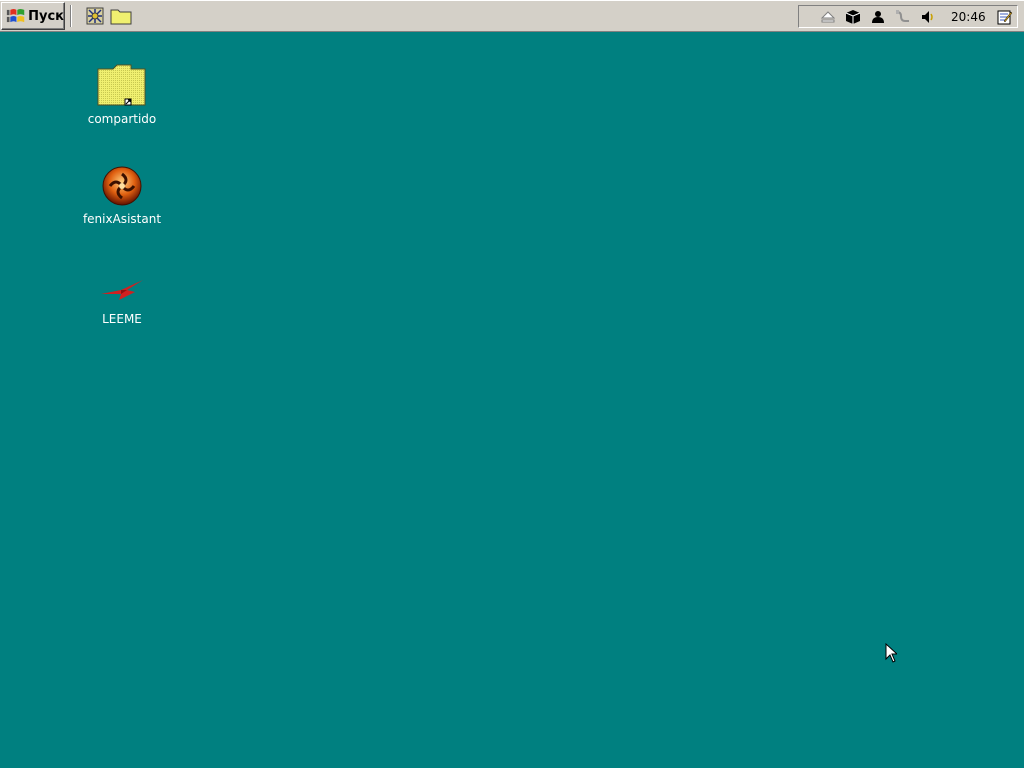 This screenshot has height=768, width=1024. I want to click on tray-eject, so click(828, 17).